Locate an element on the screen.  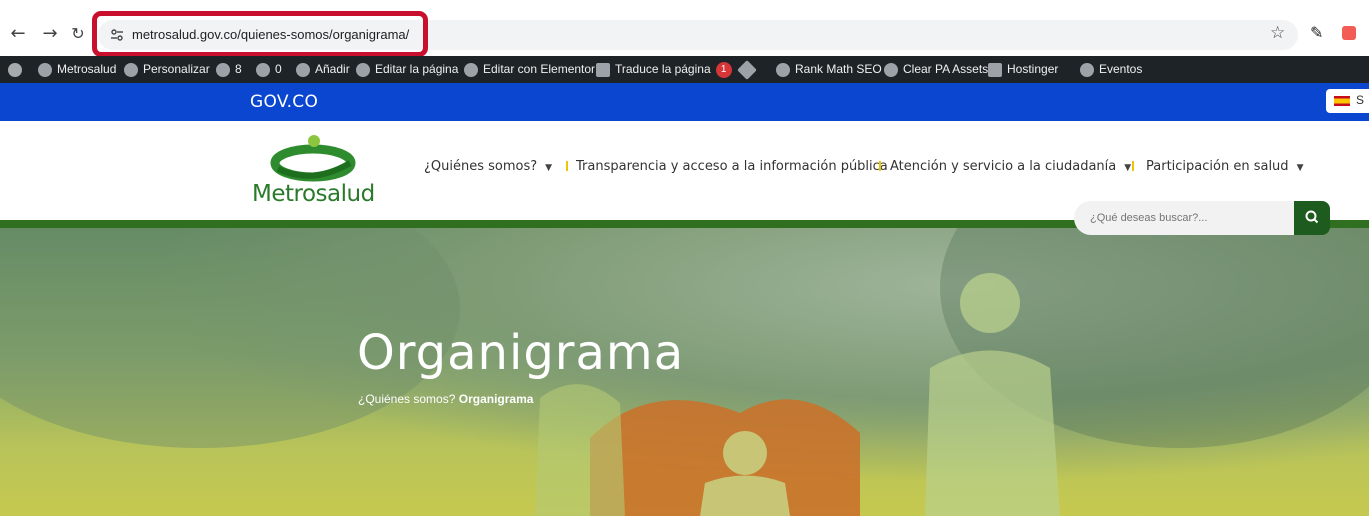
breadcrumb-parent: ¿Quiénes somos? is located at coordinates (406, 399).